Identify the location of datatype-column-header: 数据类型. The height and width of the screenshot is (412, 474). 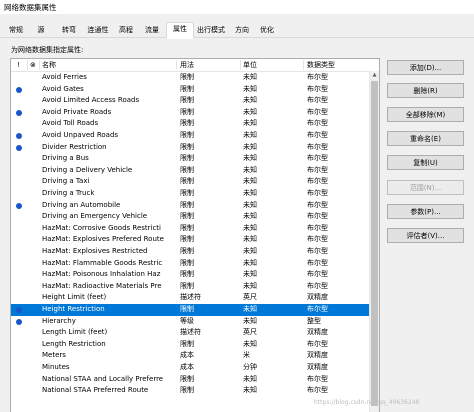
(321, 65).